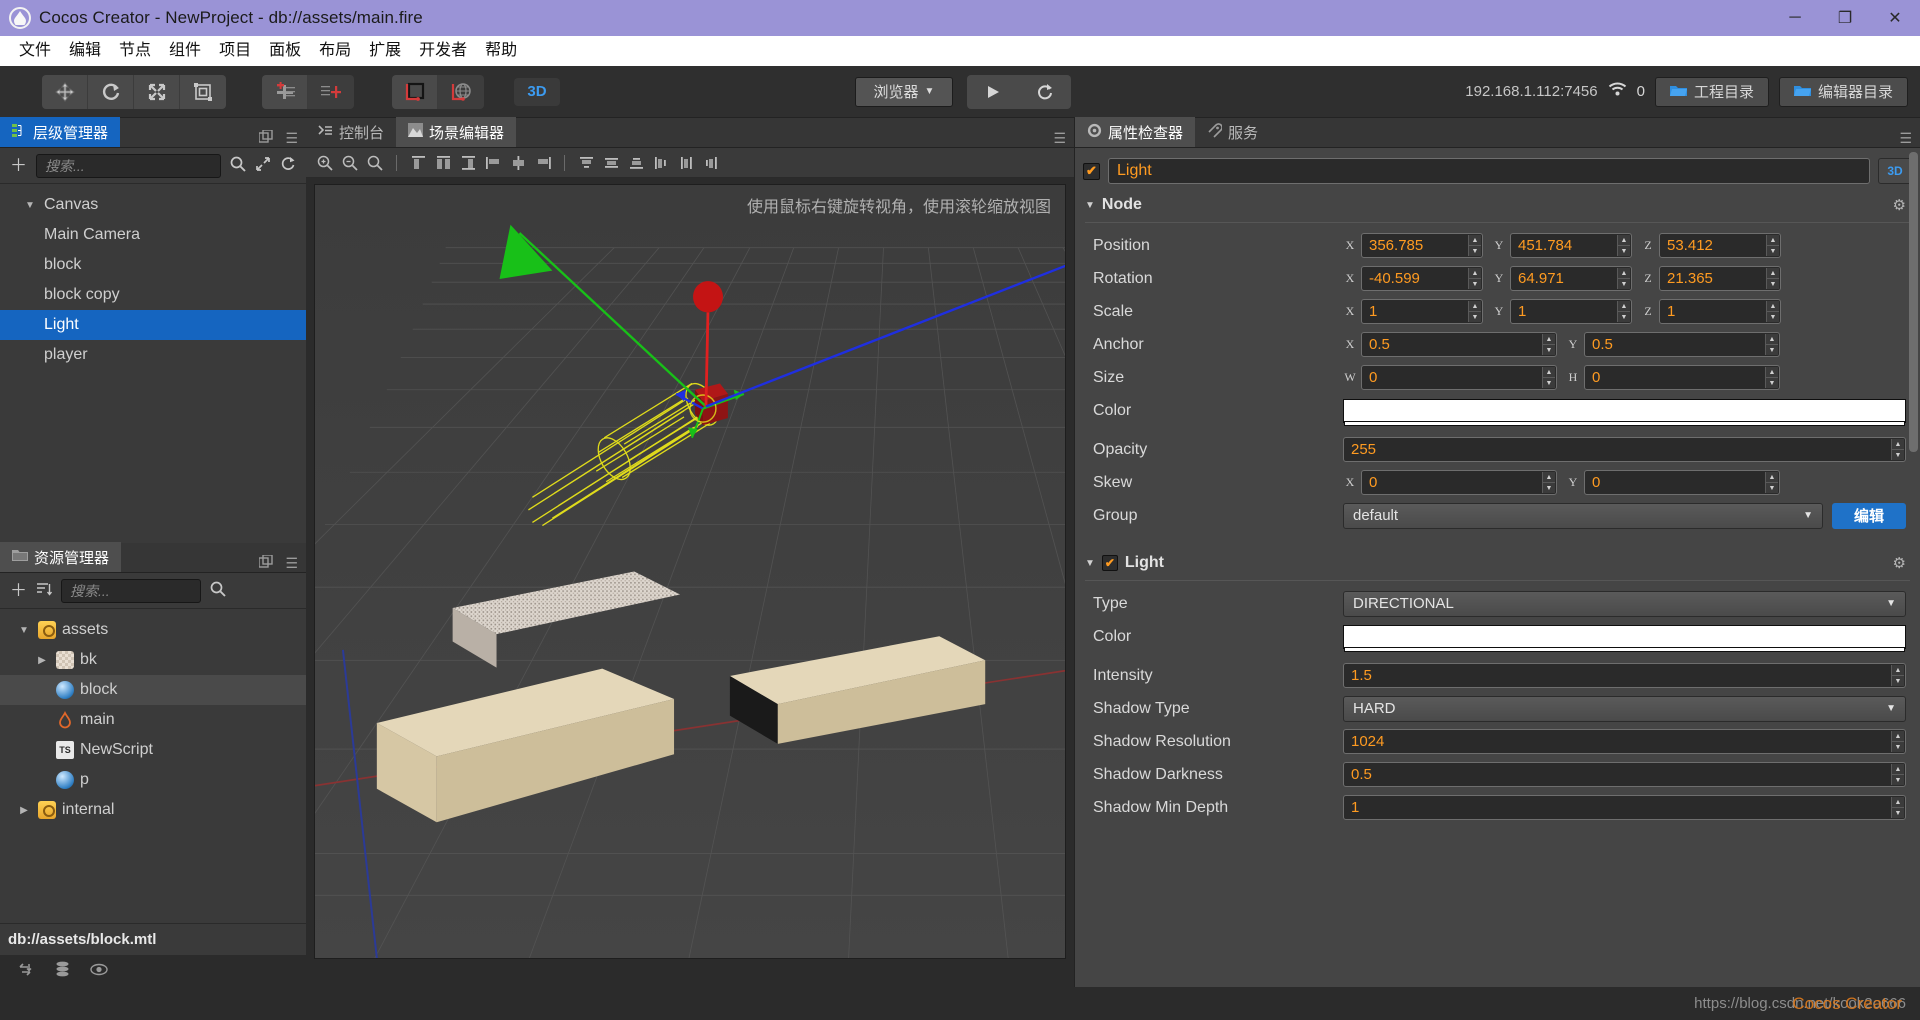  Describe the element at coordinates (99, 971) in the screenshot. I see `eye-icon` at that location.